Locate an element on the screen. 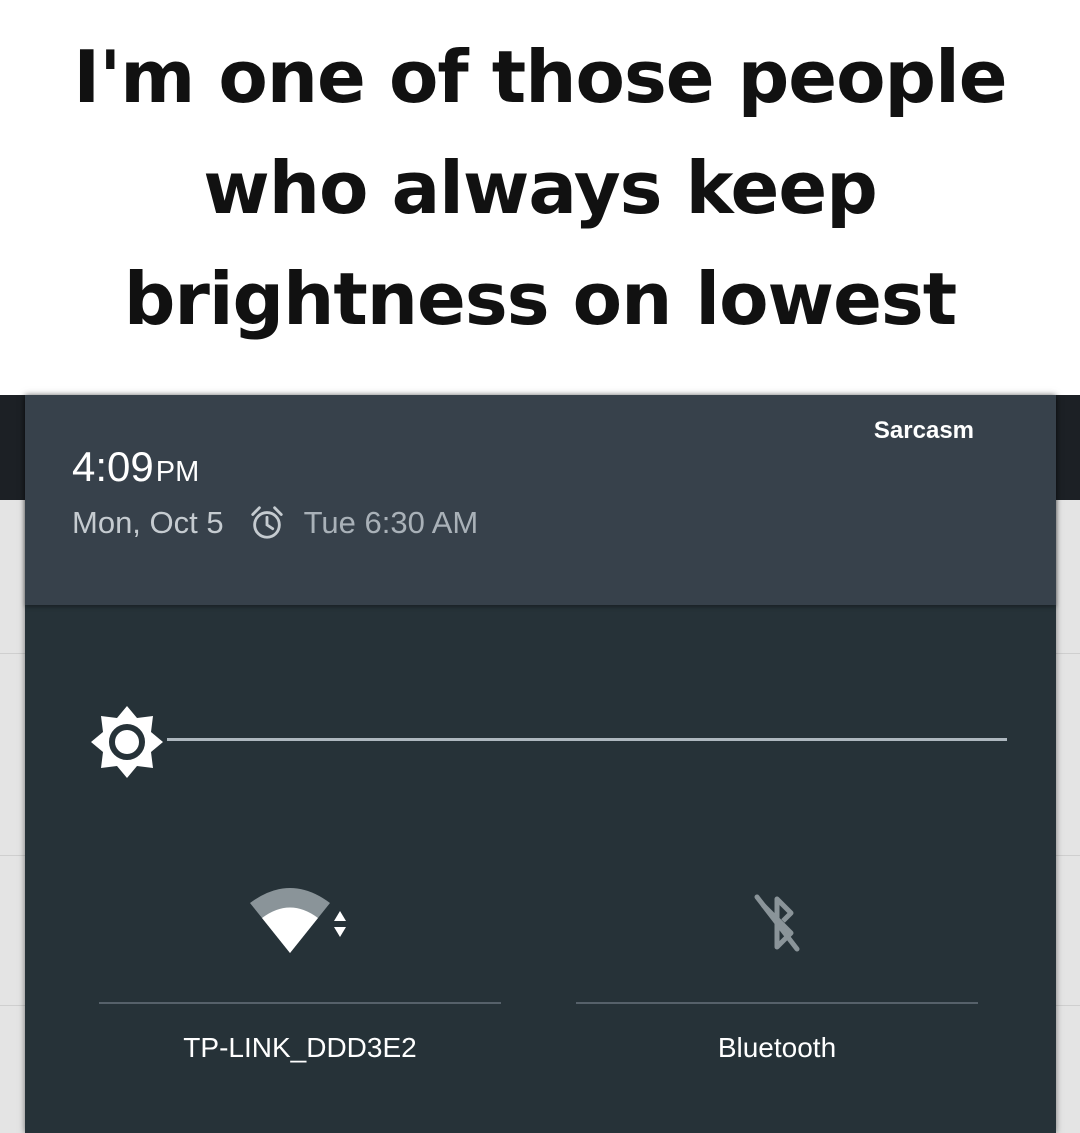 This screenshot has width=1080, height=1133. clock: 4:09PM is located at coordinates (135, 469).